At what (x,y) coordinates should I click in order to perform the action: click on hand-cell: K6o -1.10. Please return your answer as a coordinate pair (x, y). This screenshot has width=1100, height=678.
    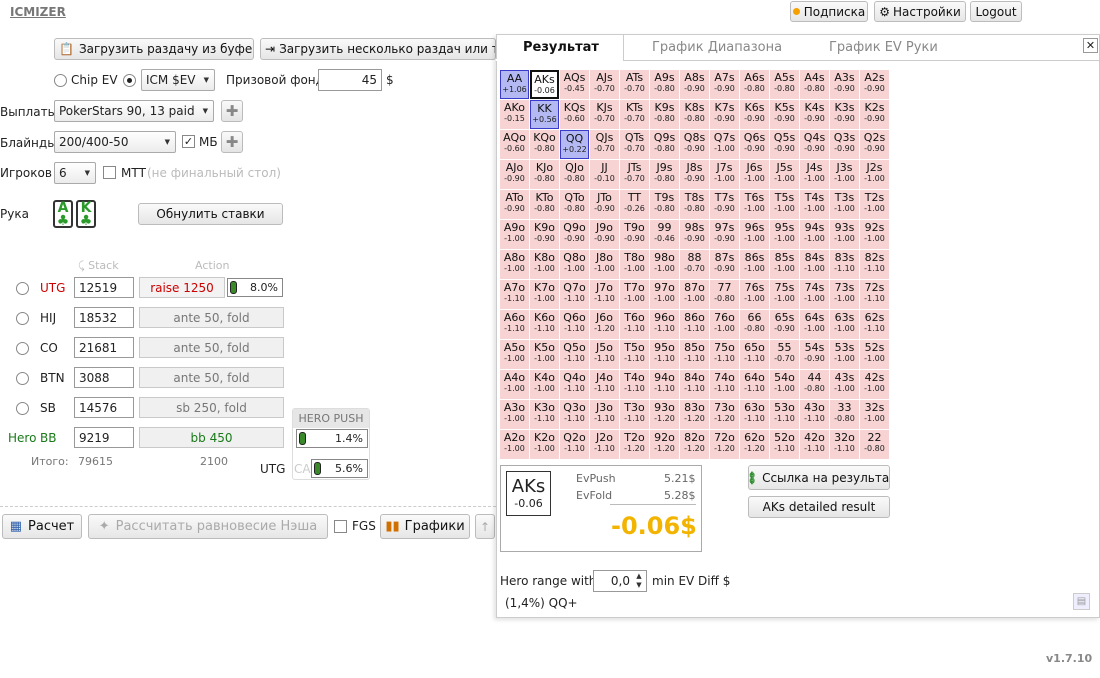
    Looking at the image, I should click on (544, 324).